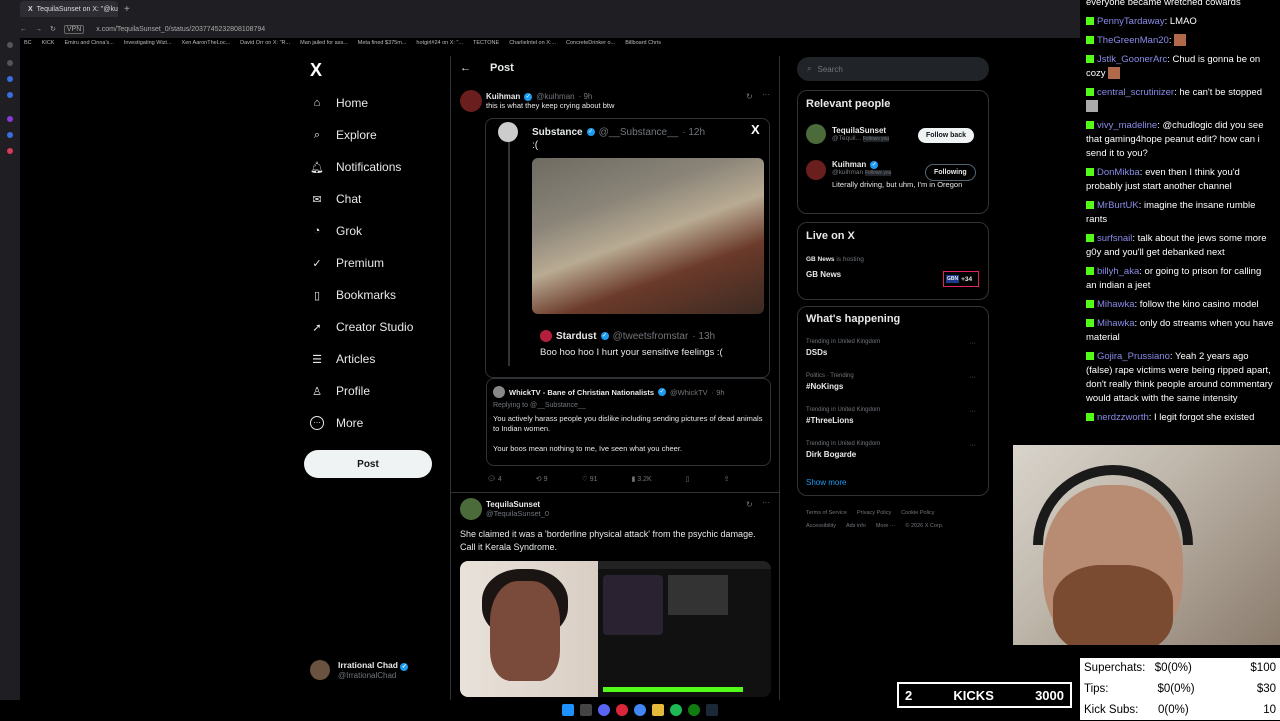  I want to click on footer-link: Ads info, so click(856, 526).